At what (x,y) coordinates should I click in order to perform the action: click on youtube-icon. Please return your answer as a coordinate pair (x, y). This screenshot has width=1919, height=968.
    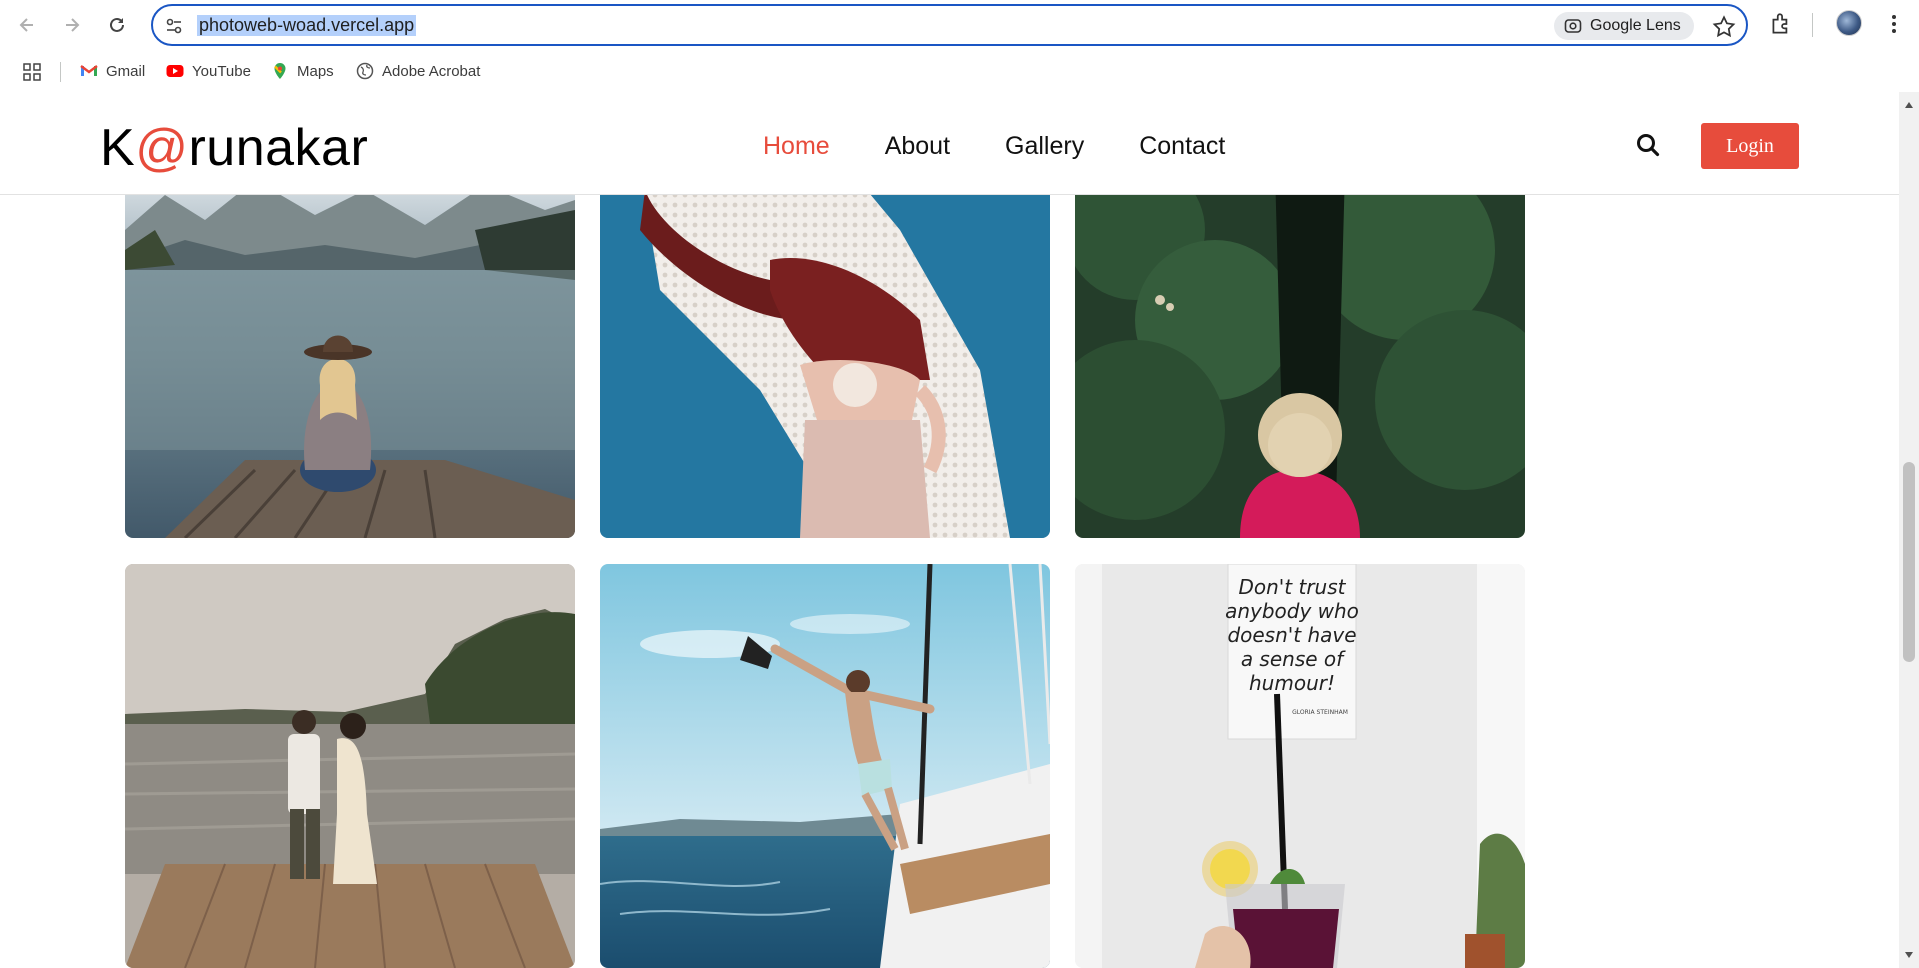
    Looking at the image, I should click on (175, 71).